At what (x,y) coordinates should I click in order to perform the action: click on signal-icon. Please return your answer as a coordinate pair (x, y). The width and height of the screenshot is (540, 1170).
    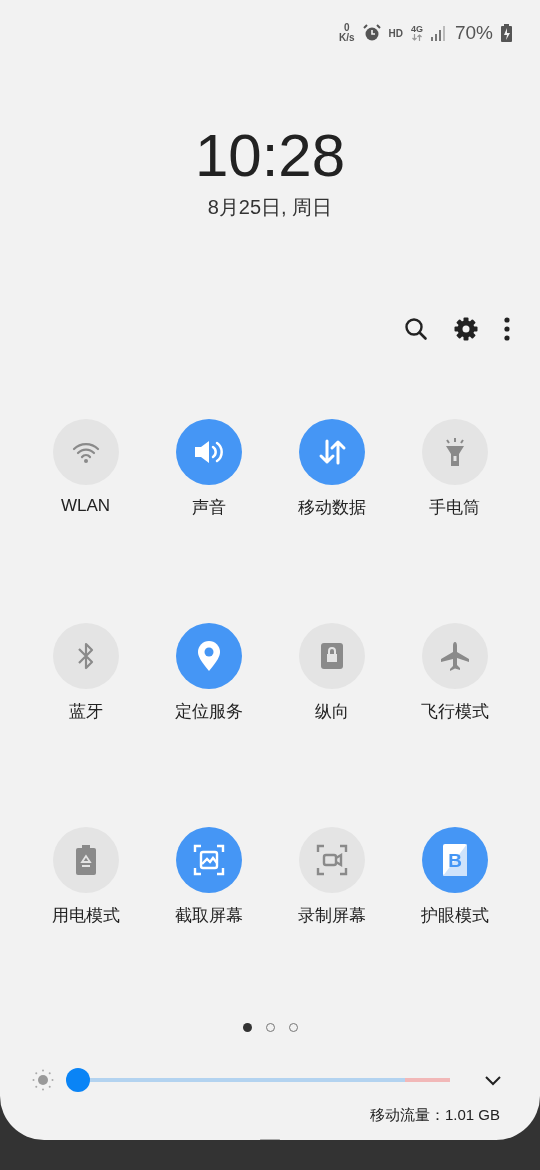
    Looking at the image, I should click on (438, 33).